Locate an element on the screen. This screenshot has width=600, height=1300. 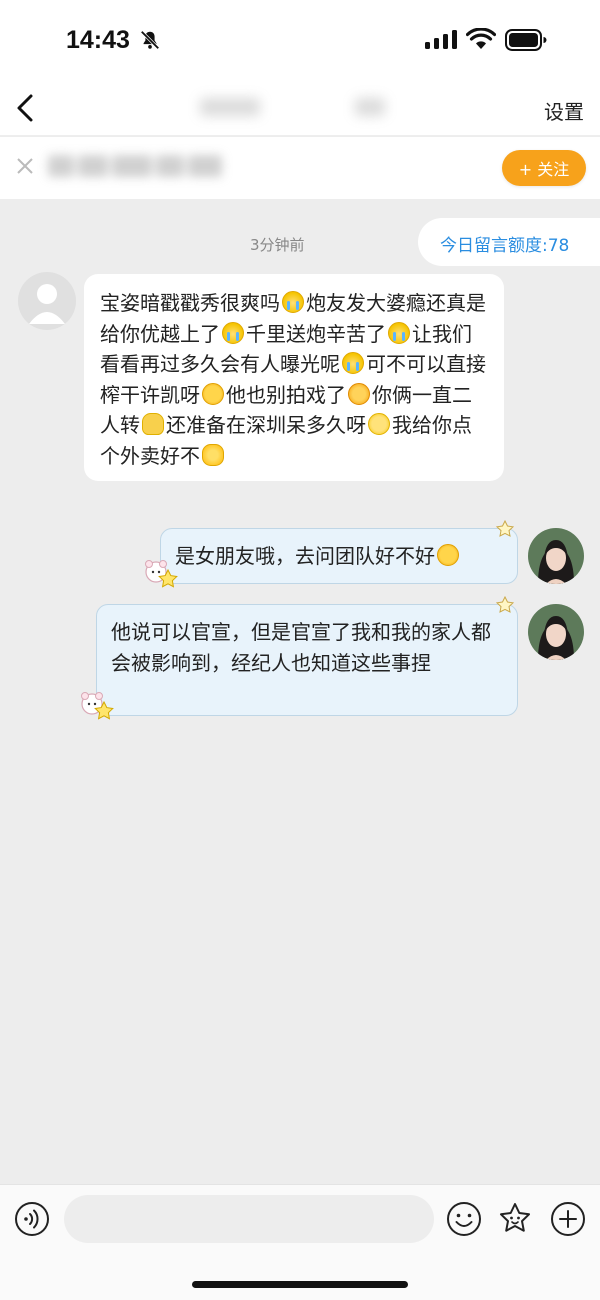
follow-bar: + 关注 is located at coordinates (300, 168).